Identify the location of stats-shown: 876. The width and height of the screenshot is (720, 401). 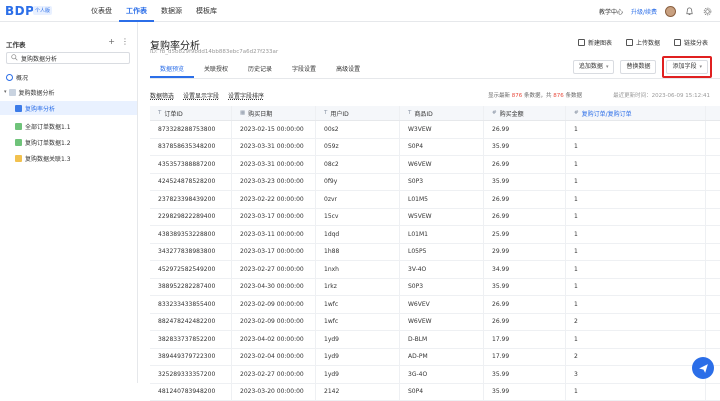
(517, 96).